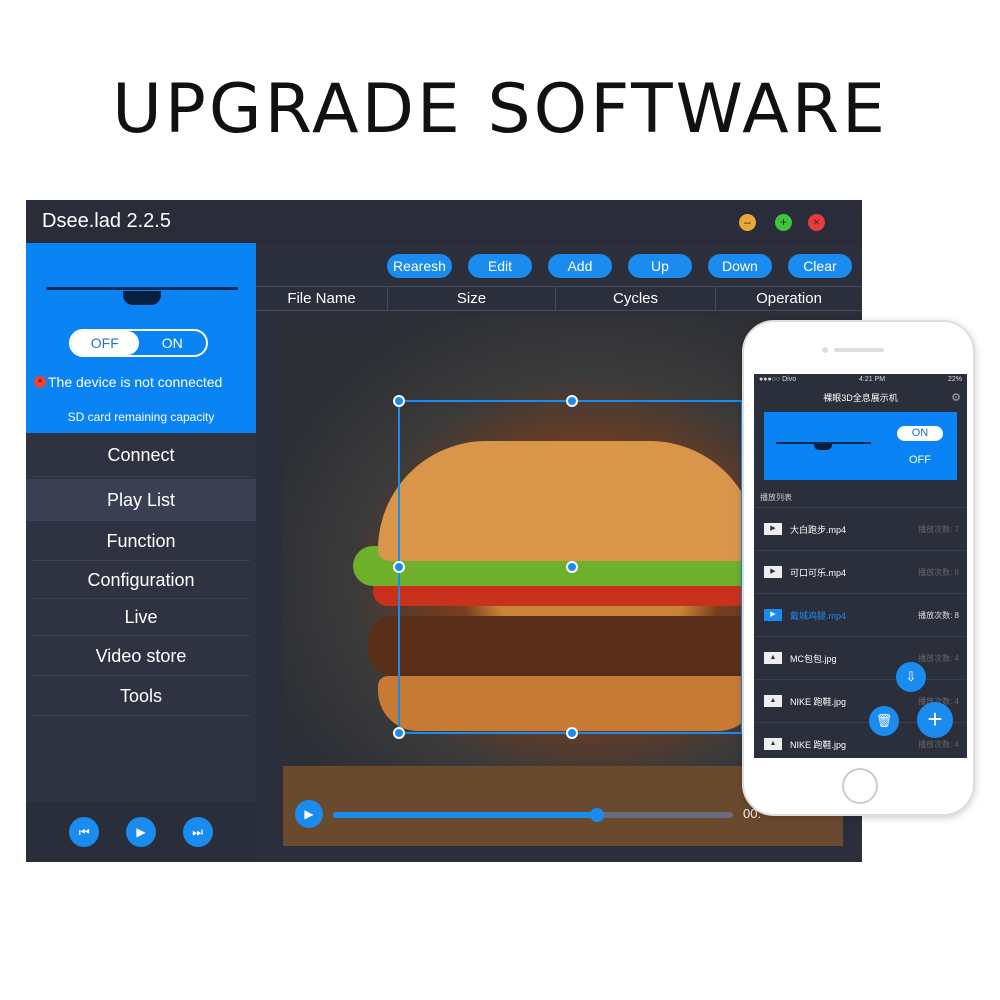 The height and width of the screenshot is (1000, 1000). I want to click on toggle-off: OFF, so click(105, 343).